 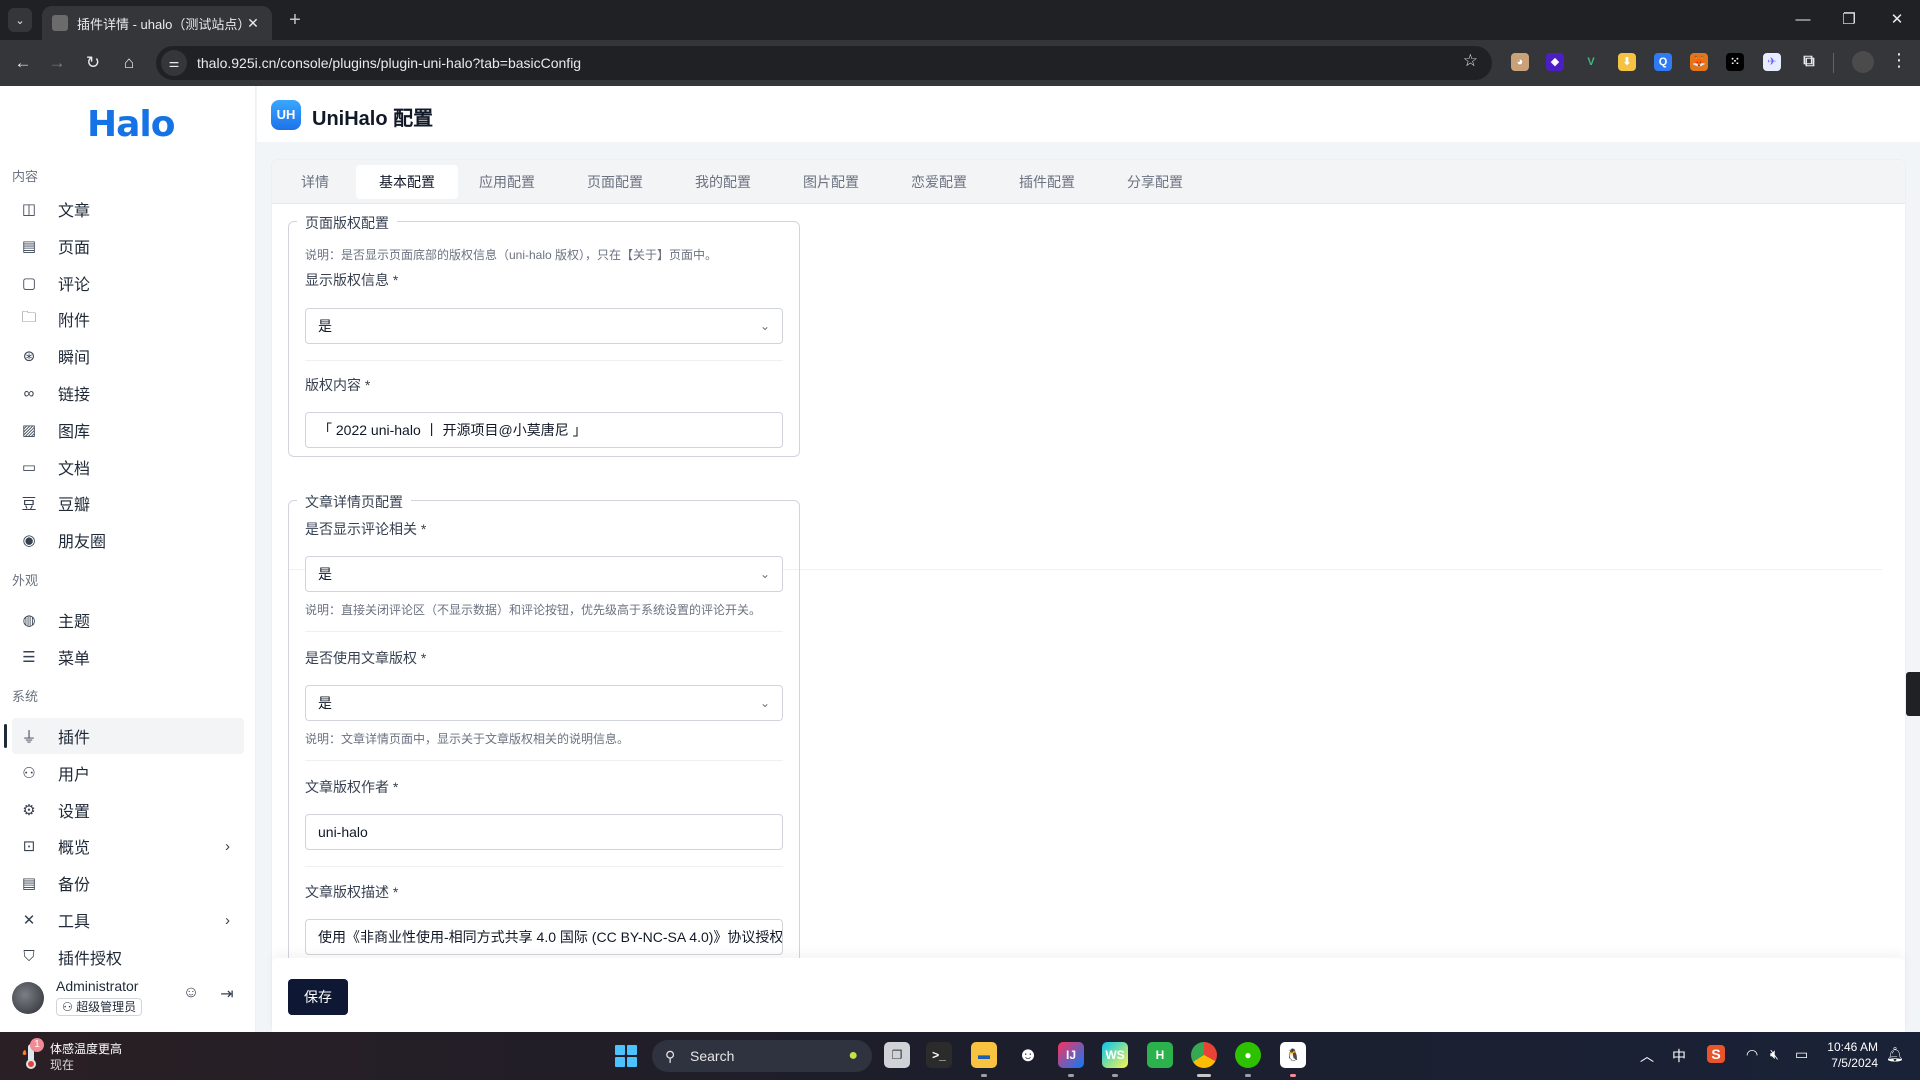 I want to click on close-tab-icon: ✕, so click(x=253, y=23).